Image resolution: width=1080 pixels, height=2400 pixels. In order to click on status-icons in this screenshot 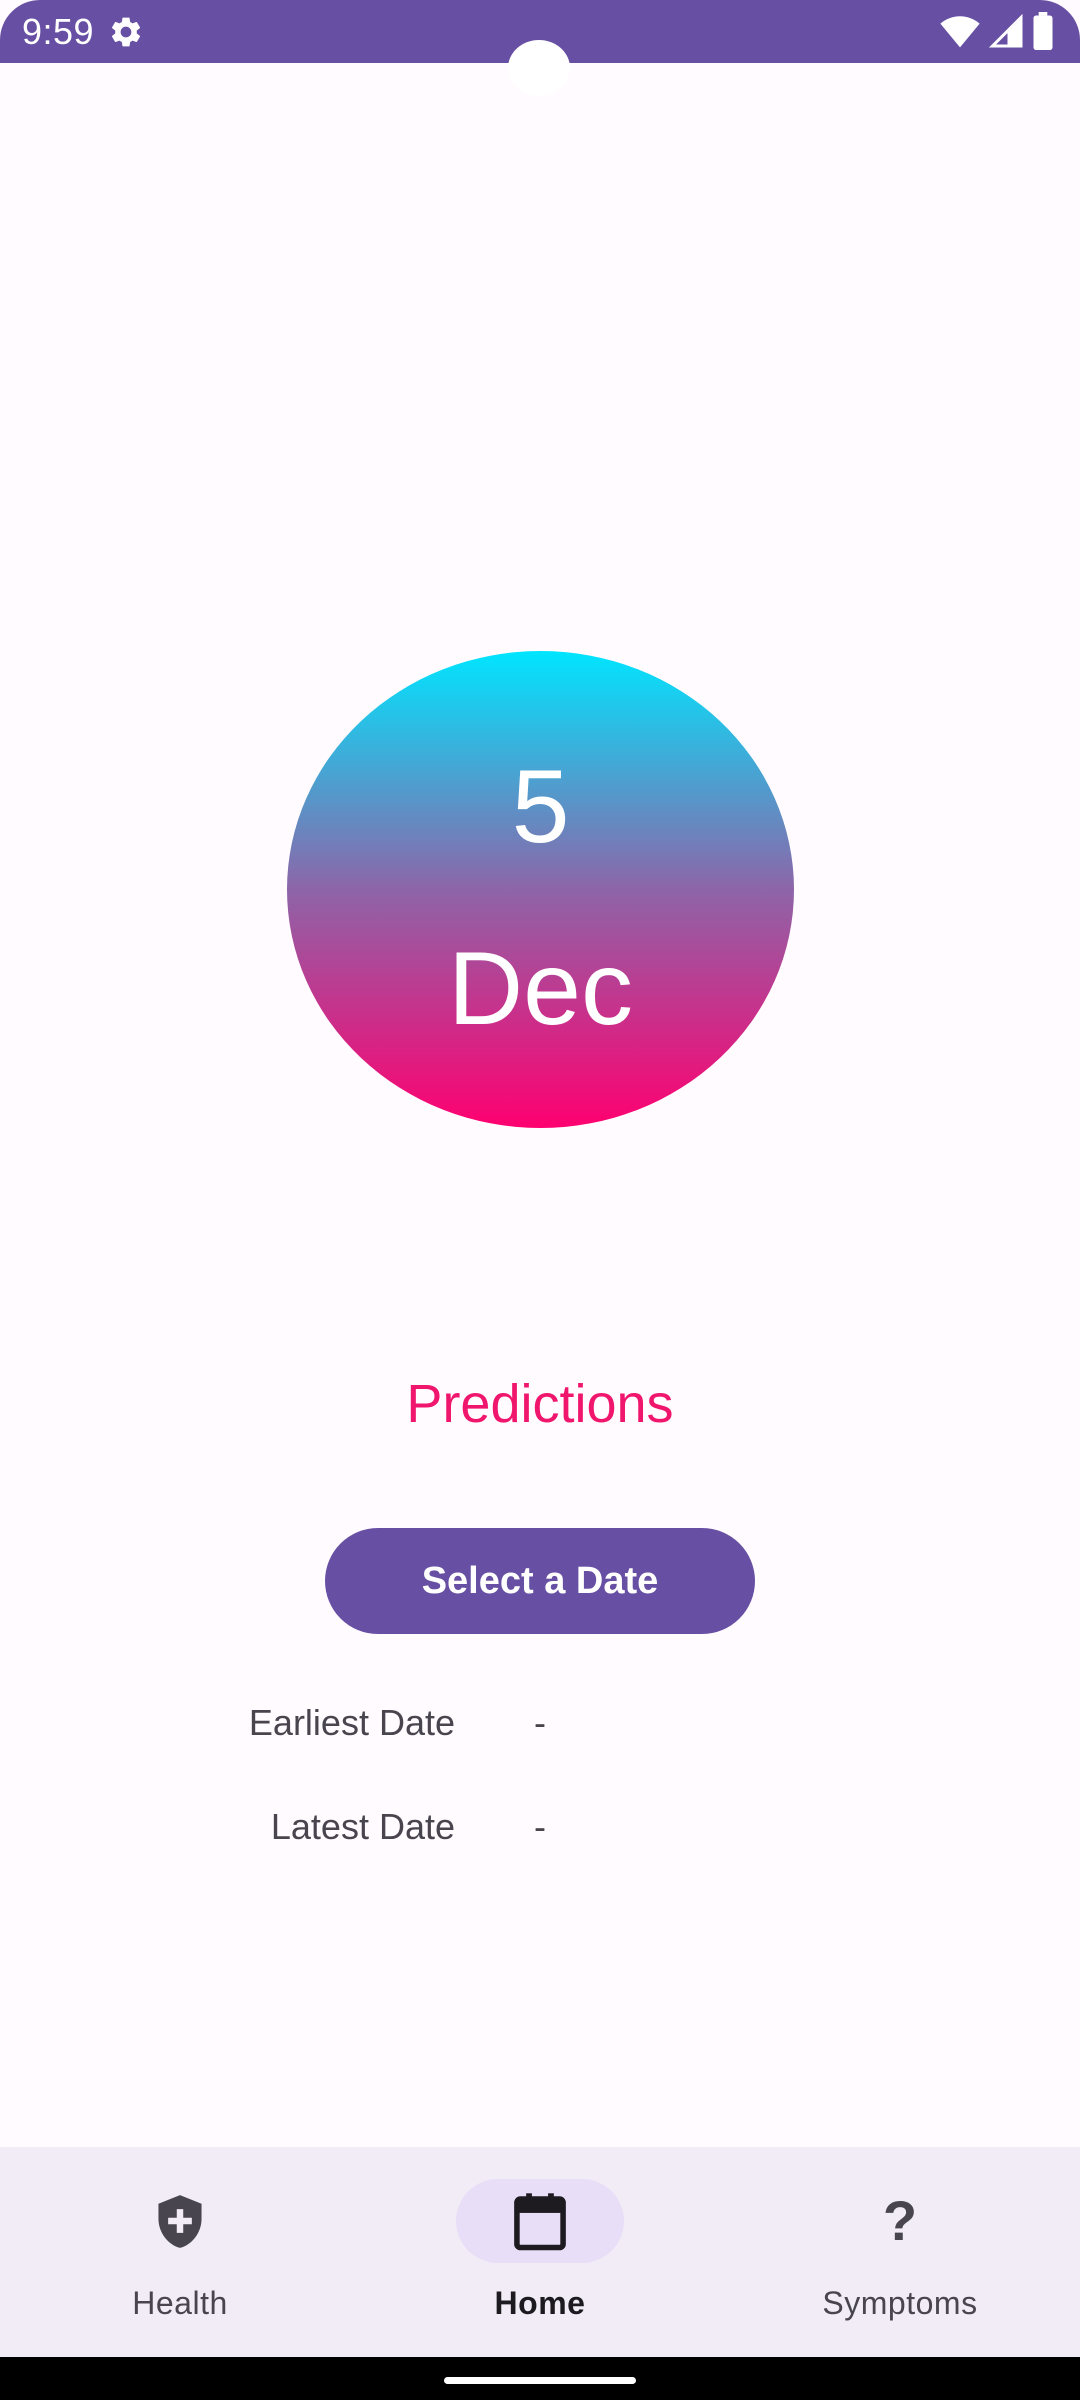, I will do `click(997, 31)`.